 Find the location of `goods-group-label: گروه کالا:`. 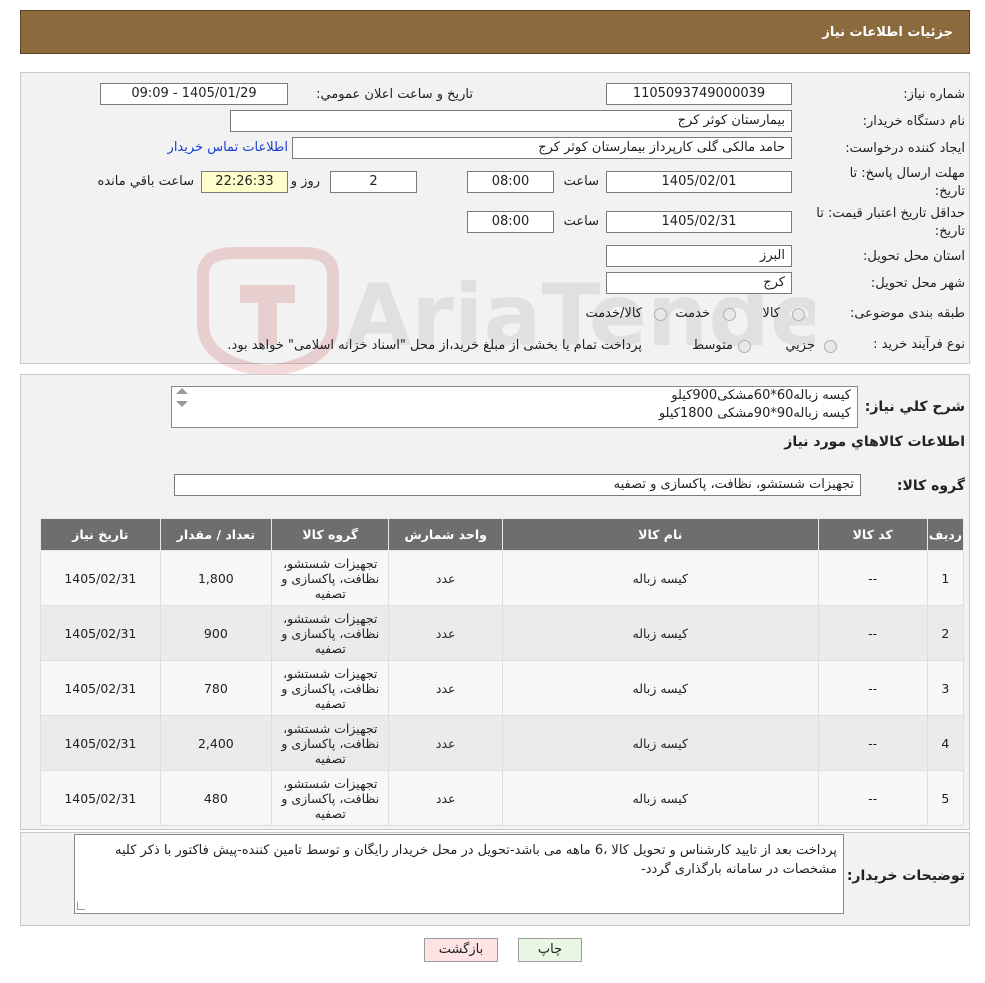

goods-group-label: گروه کالا: is located at coordinates (930, 486).